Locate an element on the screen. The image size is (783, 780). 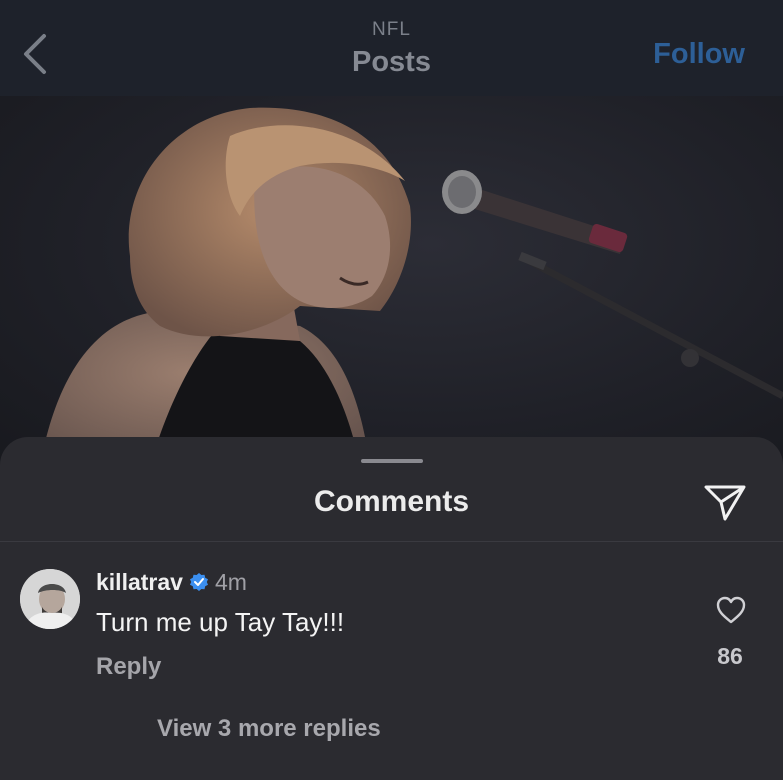
comment-time: 4m is located at coordinates (230, 581).